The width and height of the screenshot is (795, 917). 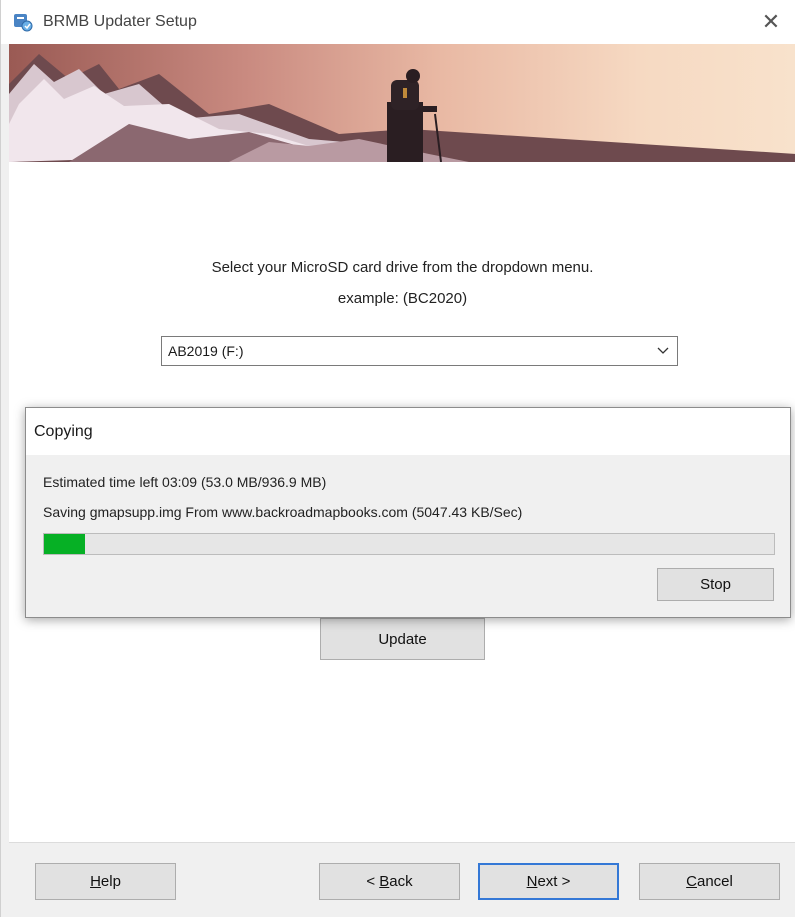 I want to click on next-button-label: Next >, so click(x=548, y=881).